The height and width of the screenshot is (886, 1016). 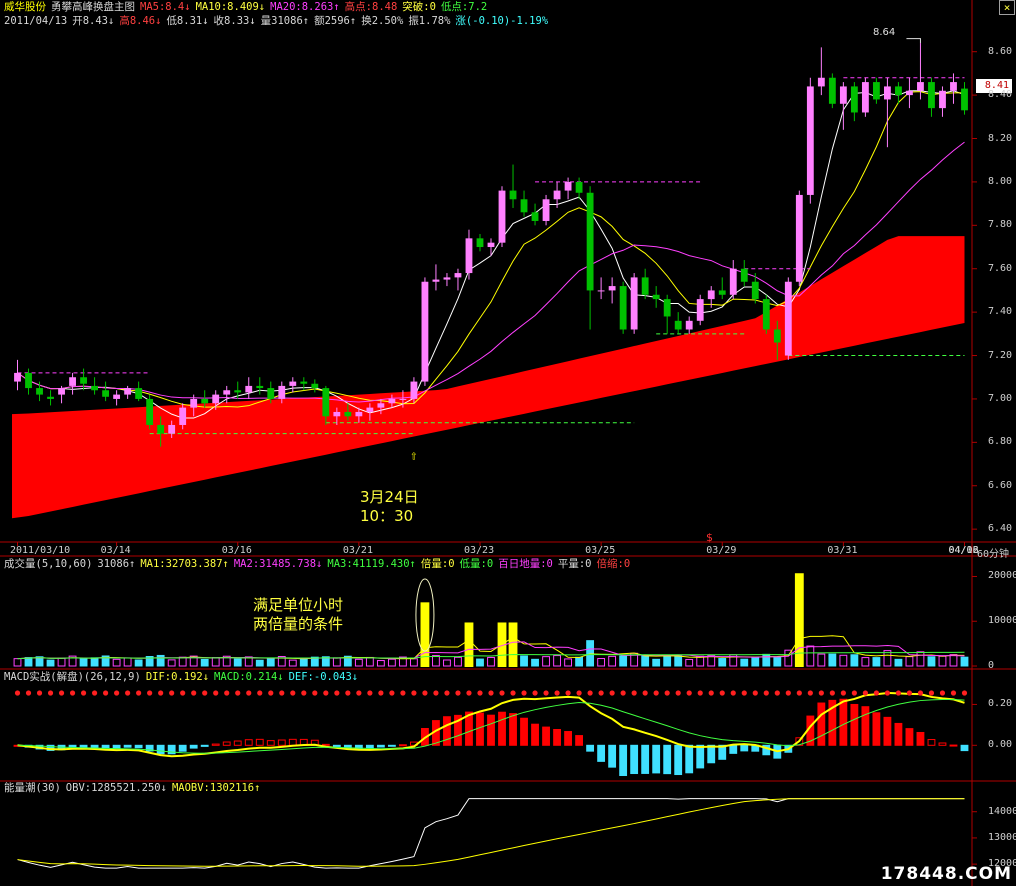 I want to click on high-point-value: 高点:8.48, so click(x=371, y=7).